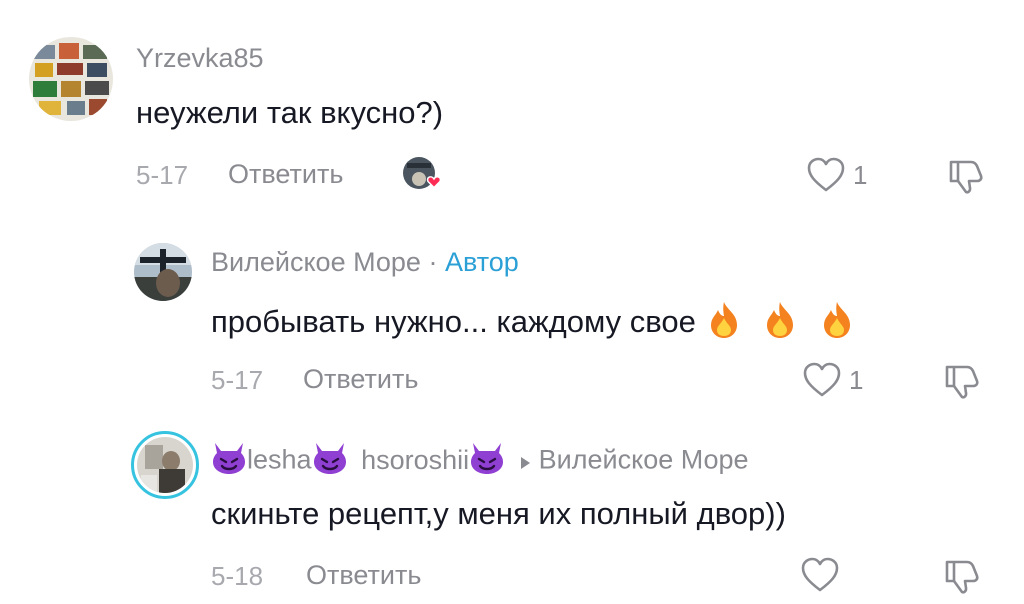  I want to click on username-line: lesha hsoroshii Вилейское Море, so click(480, 461).